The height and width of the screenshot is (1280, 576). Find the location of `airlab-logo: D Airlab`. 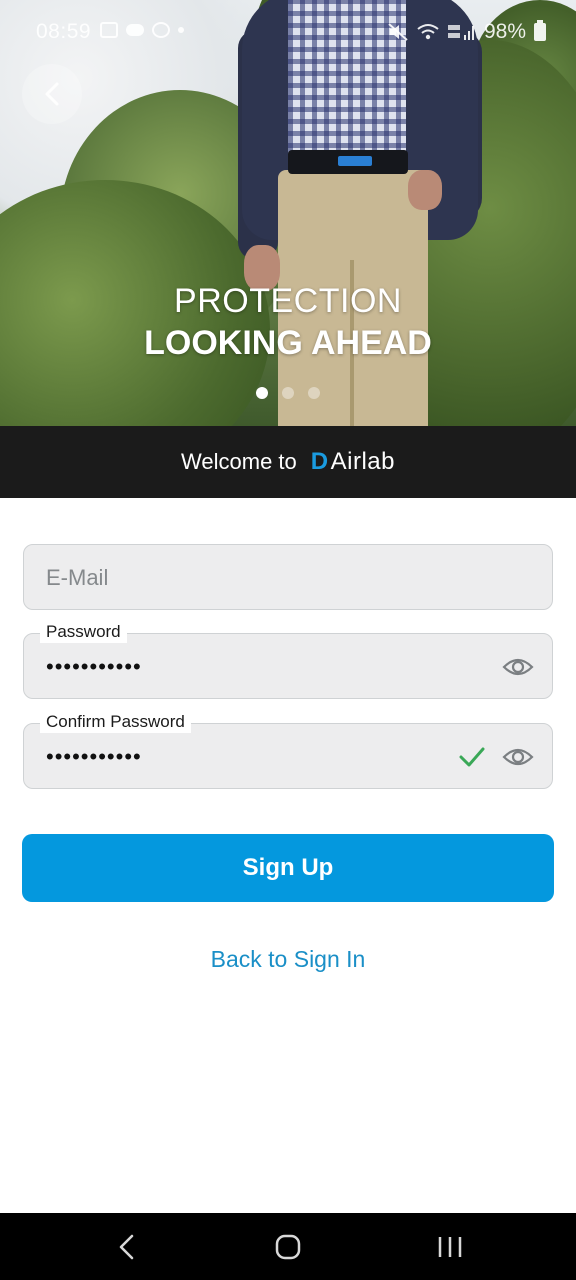

airlab-logo: D Airlab is located at coordinates (353, 462).